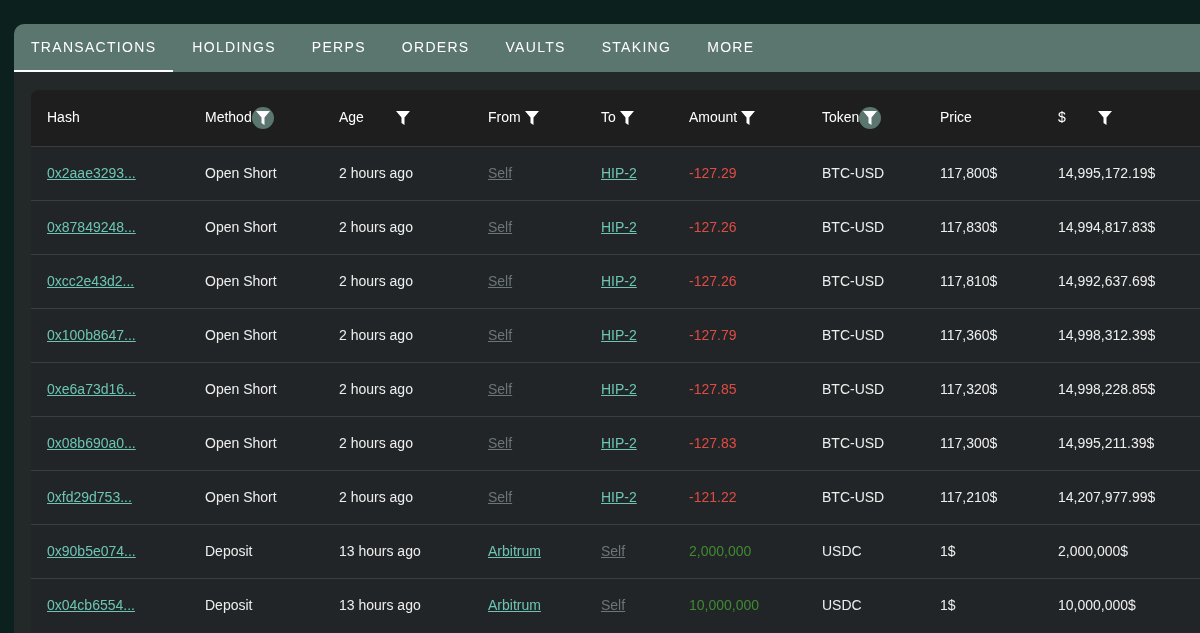  What do you see at coordinates (338, 48) in the screenshot?
I see `tab: PERPS` at bounding box center [338, 48].